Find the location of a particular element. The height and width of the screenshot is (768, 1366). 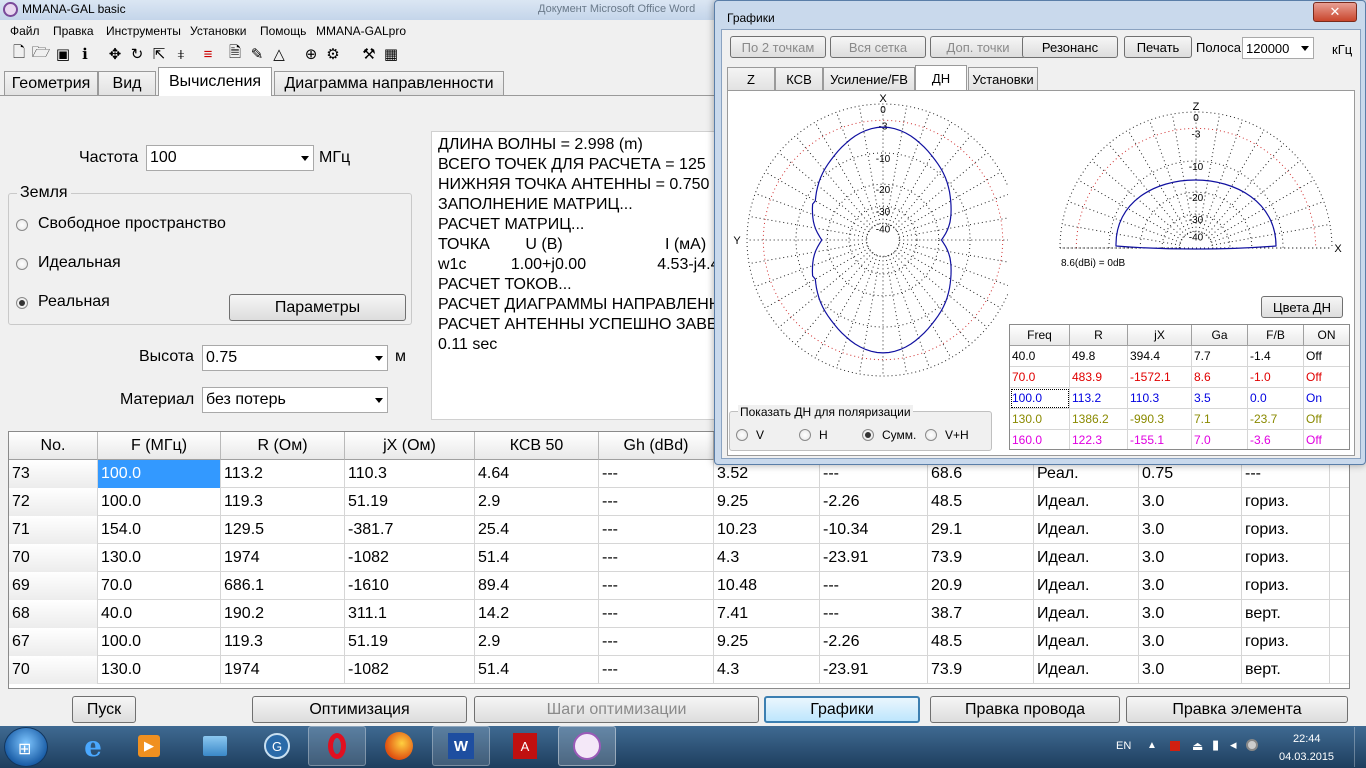

tray-network-icon: ▮ is located at coordinates (1215, 745).